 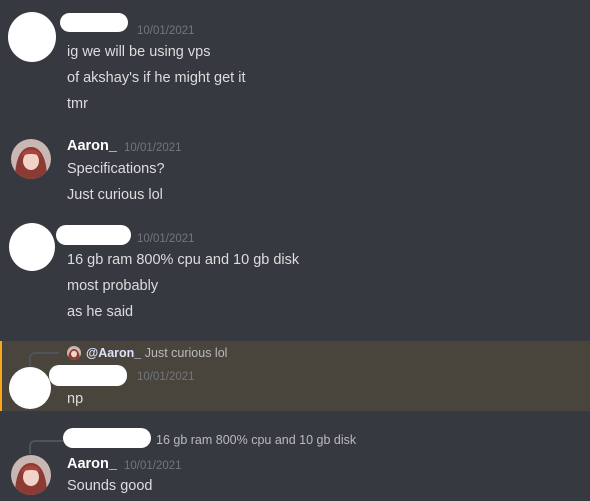 What do you see at coordinates (107, 438) in the screenshot?
I see `reply-author-redacted` at bounding box center [107, 438].